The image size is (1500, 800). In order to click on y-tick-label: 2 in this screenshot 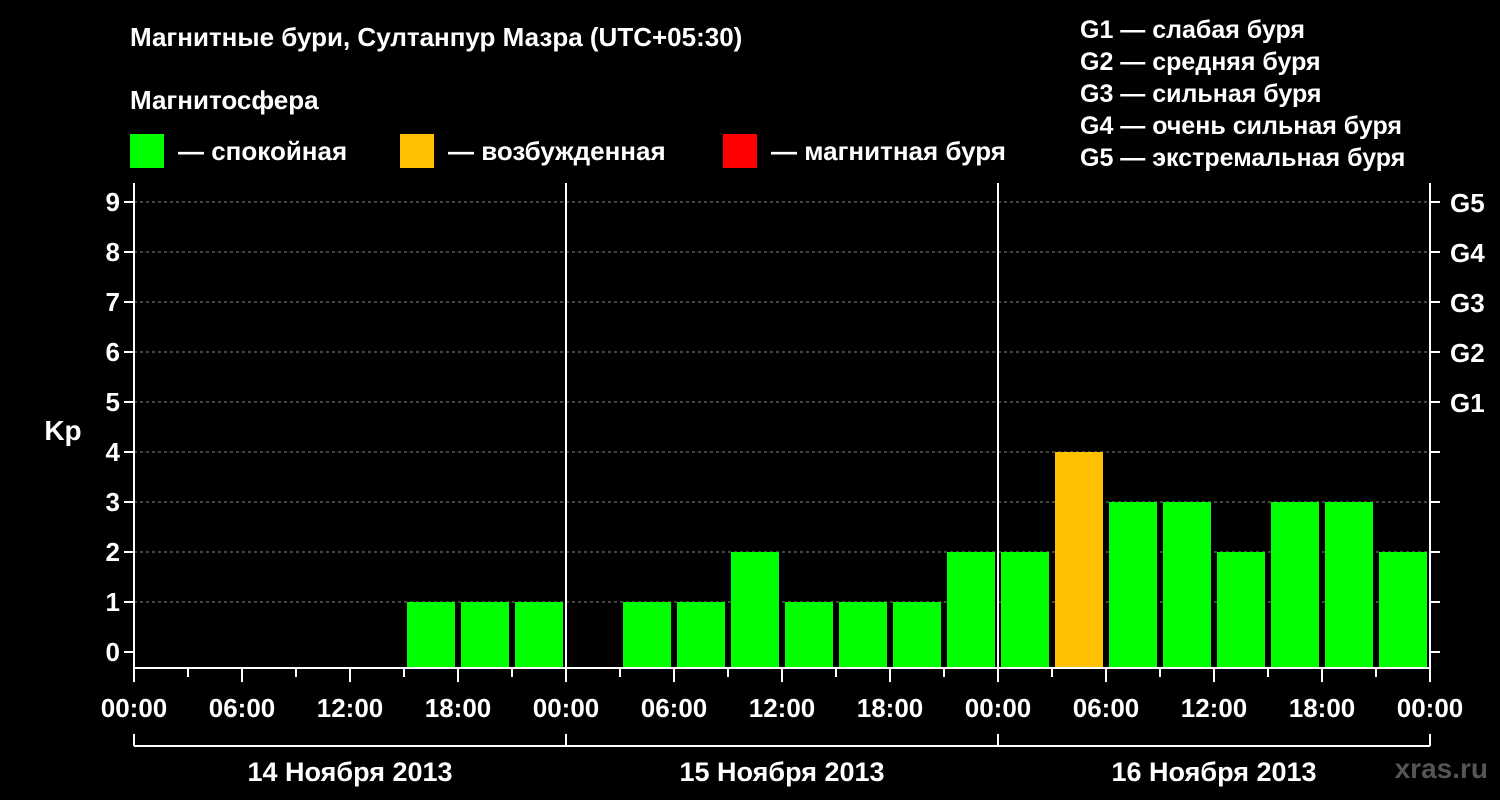, I will do `click(113, 552)`.